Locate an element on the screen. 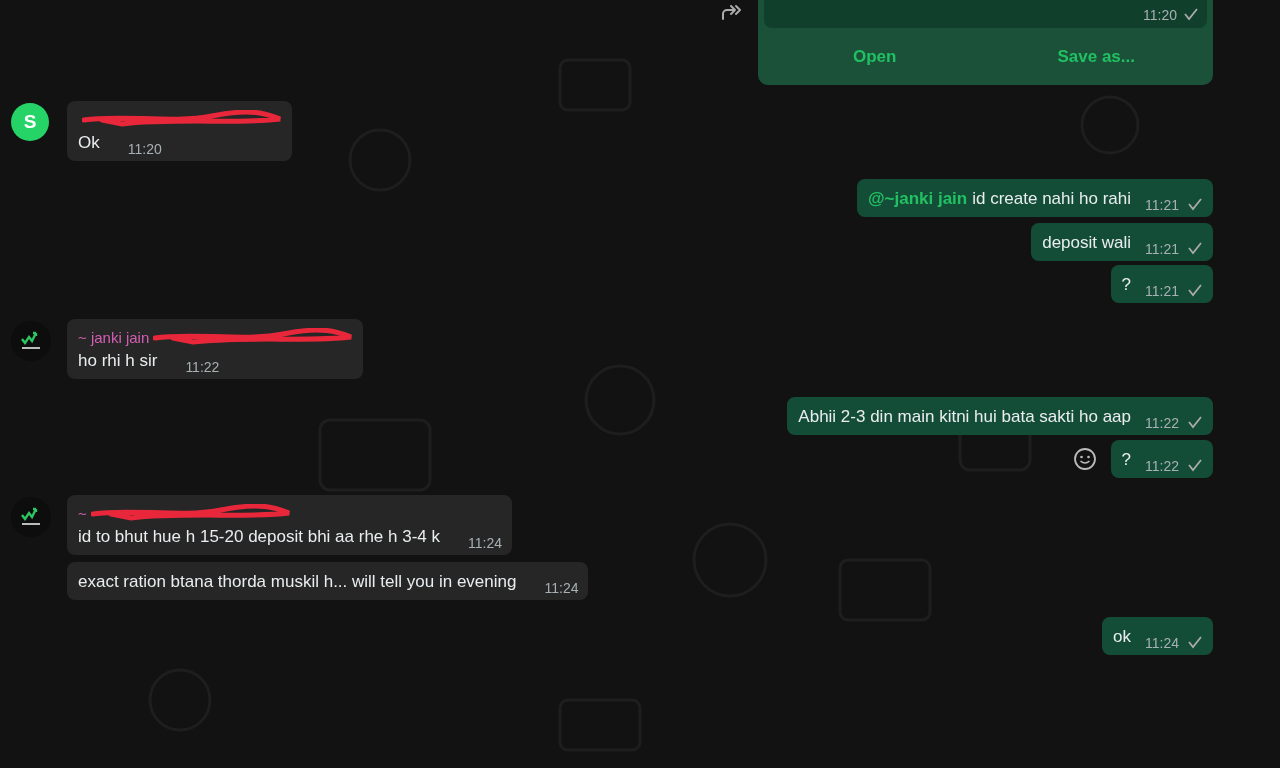 Image resolution: width=1280 pixels, height=768 pixels. message-text: id to bhut hue h 15-20 deposit bhi aa rhe h 3-4 k is located at coordinates (259, 537).